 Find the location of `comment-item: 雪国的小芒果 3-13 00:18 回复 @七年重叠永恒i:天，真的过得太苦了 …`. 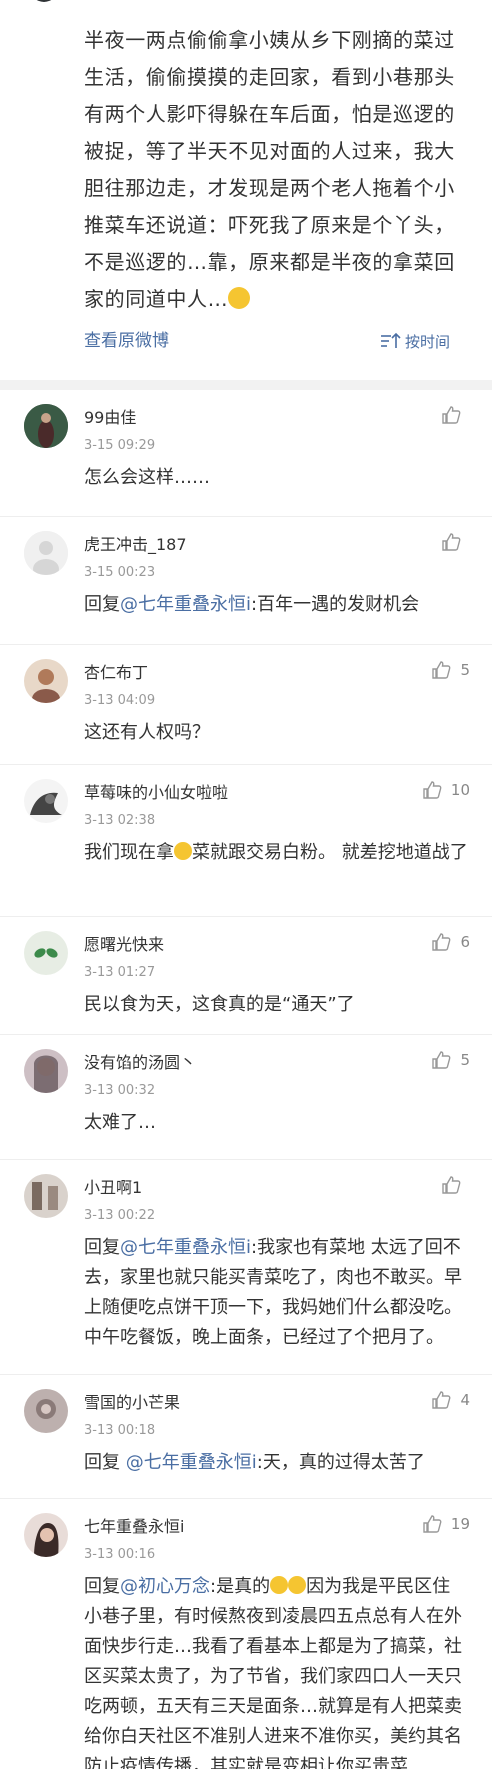

comment-item: 雪国的小芒果 3-13 00:18 回复 @七年重叠永恒i:天，真的过得太苦了 … is located at coordinates (246, 1437).